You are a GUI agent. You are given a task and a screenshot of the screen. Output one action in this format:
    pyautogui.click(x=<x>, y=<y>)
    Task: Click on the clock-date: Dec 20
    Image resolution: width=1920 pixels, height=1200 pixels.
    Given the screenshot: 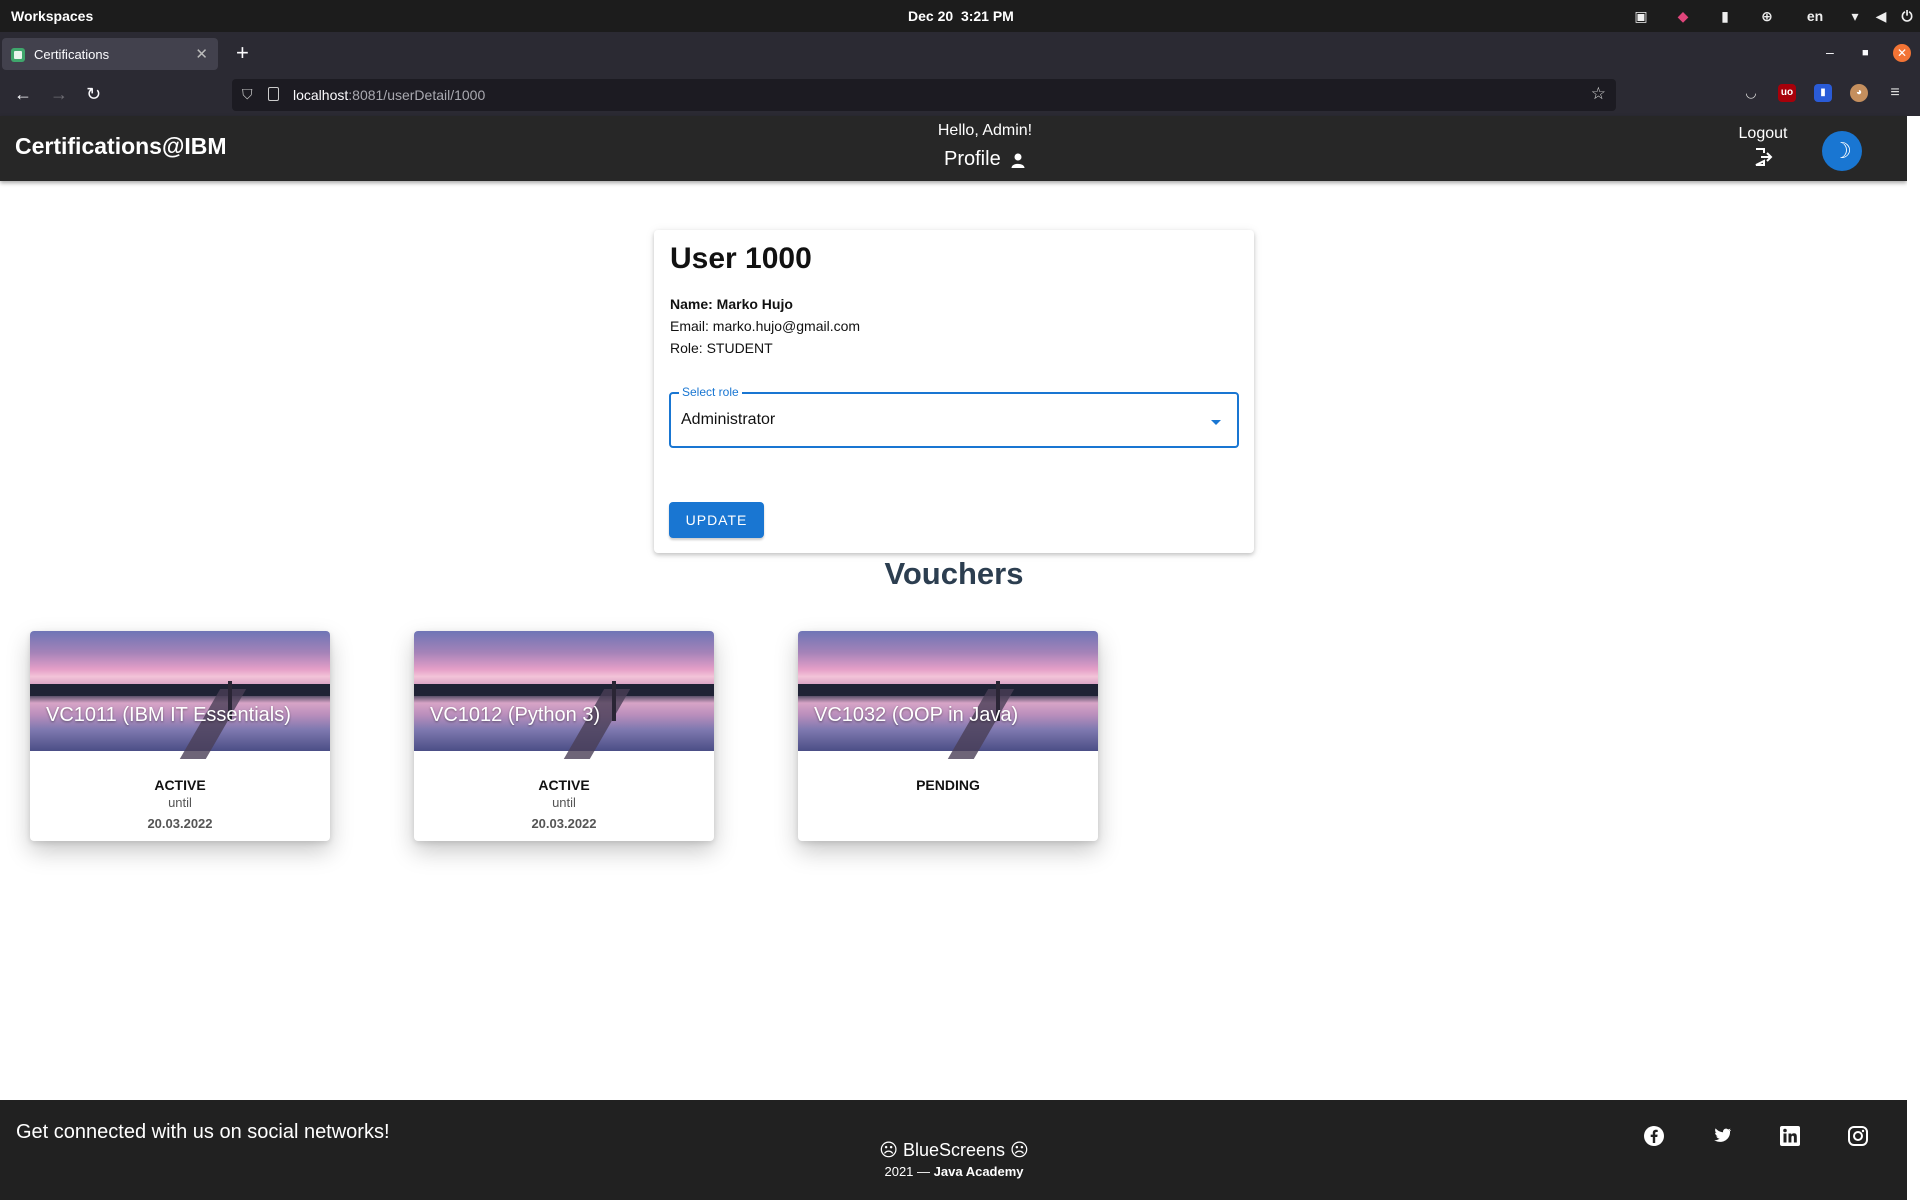 What is the action you would take?
    pyautogui.click(x=931, y=16)
    